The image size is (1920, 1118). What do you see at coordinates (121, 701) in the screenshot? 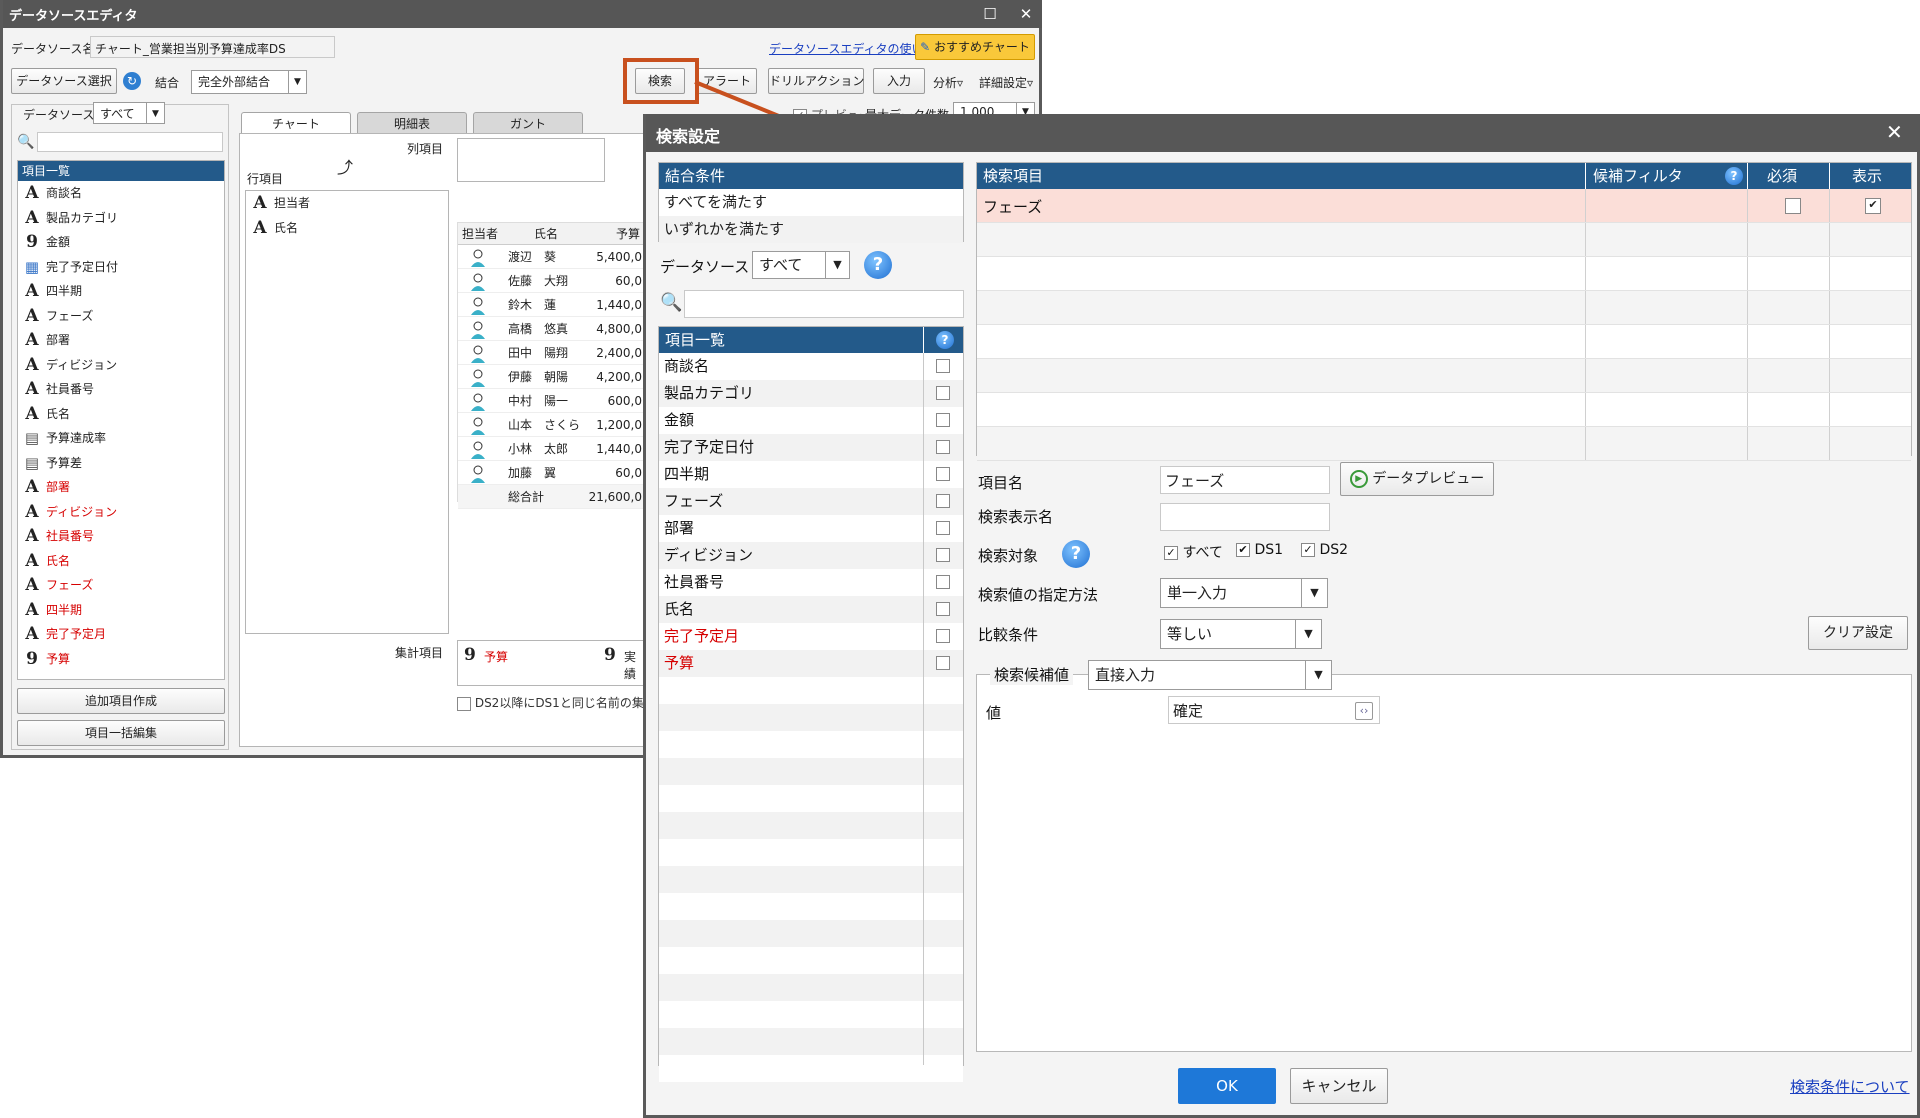
I see `add-item-button: 追加項目作成` at bounding box center [121, 701].